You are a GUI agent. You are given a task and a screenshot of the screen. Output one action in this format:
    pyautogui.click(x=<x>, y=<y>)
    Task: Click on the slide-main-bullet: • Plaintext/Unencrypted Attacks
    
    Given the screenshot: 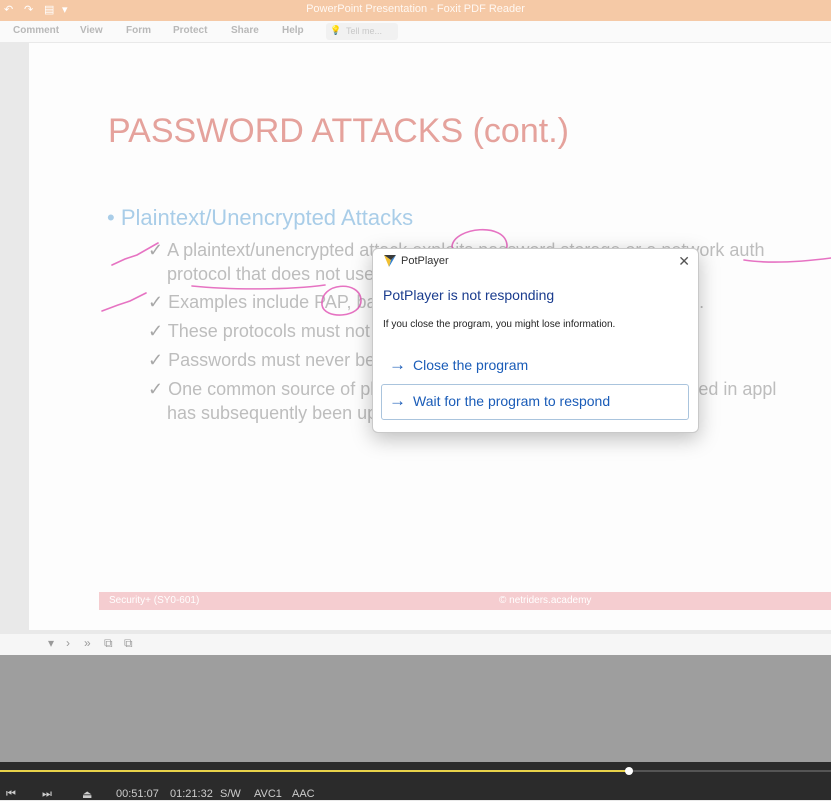 What is the action you would take?
    pyautogui.click(x=260, y=217)
    